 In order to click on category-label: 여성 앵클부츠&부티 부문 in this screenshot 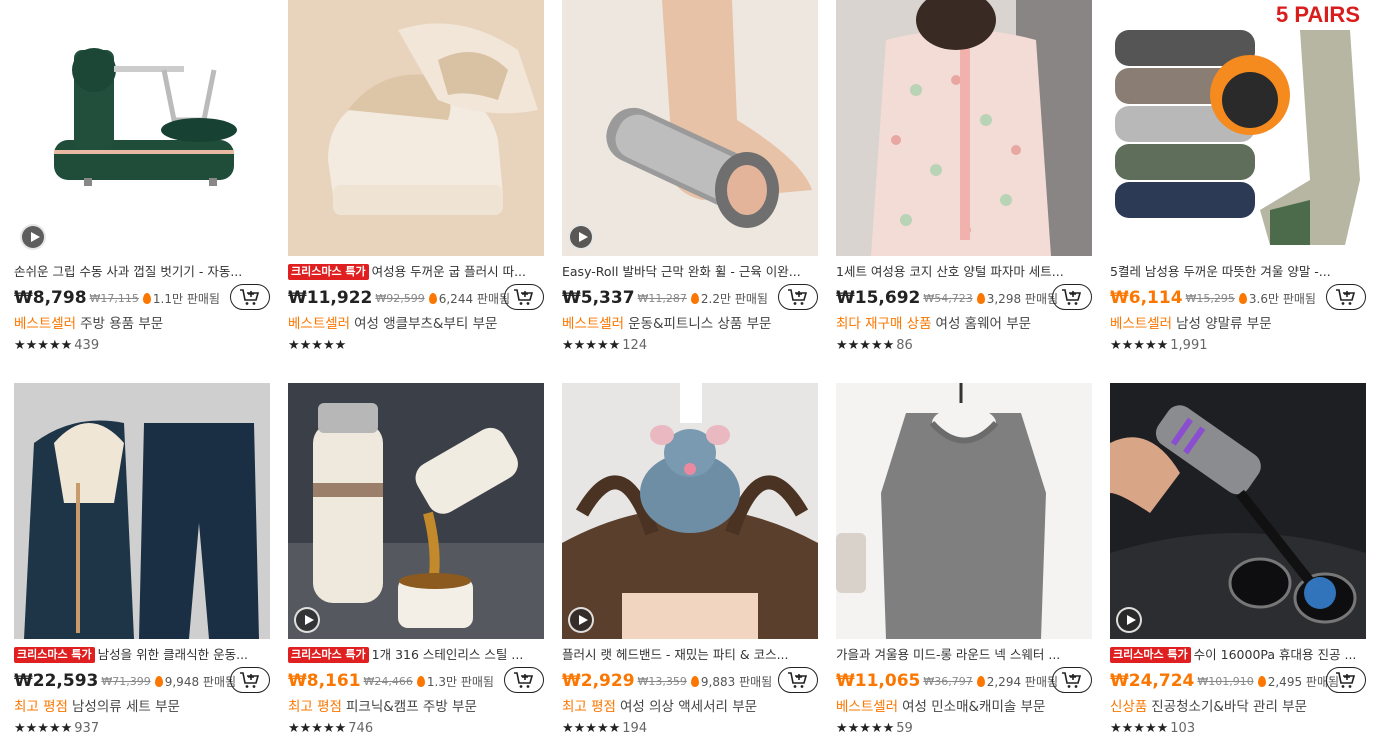, I will do `click(426, 324)`.